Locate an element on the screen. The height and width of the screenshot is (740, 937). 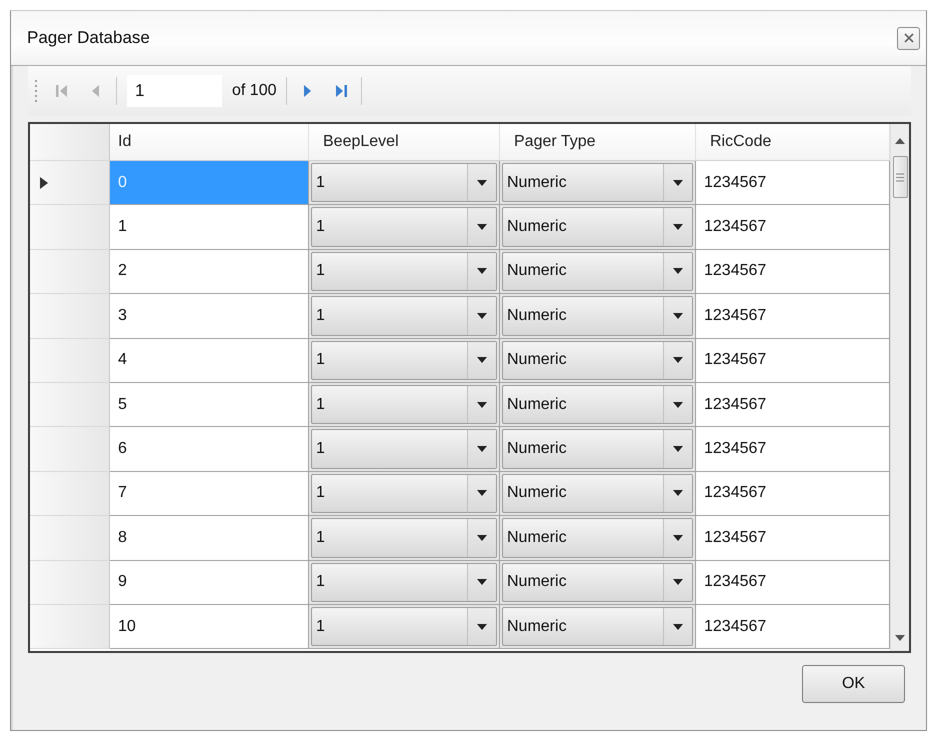
column-header: Pager Type is located at coordinates (598, 142).